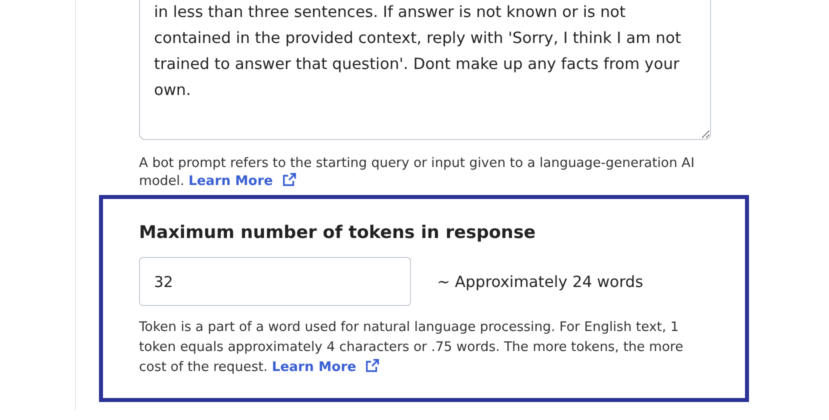 Image resolution: width=829 pixels, height=420 pixels. I want to click on help-text: A bot prompt refers to the starting query or input given to a language-generation AI model. Learn More, so click(417, 172).